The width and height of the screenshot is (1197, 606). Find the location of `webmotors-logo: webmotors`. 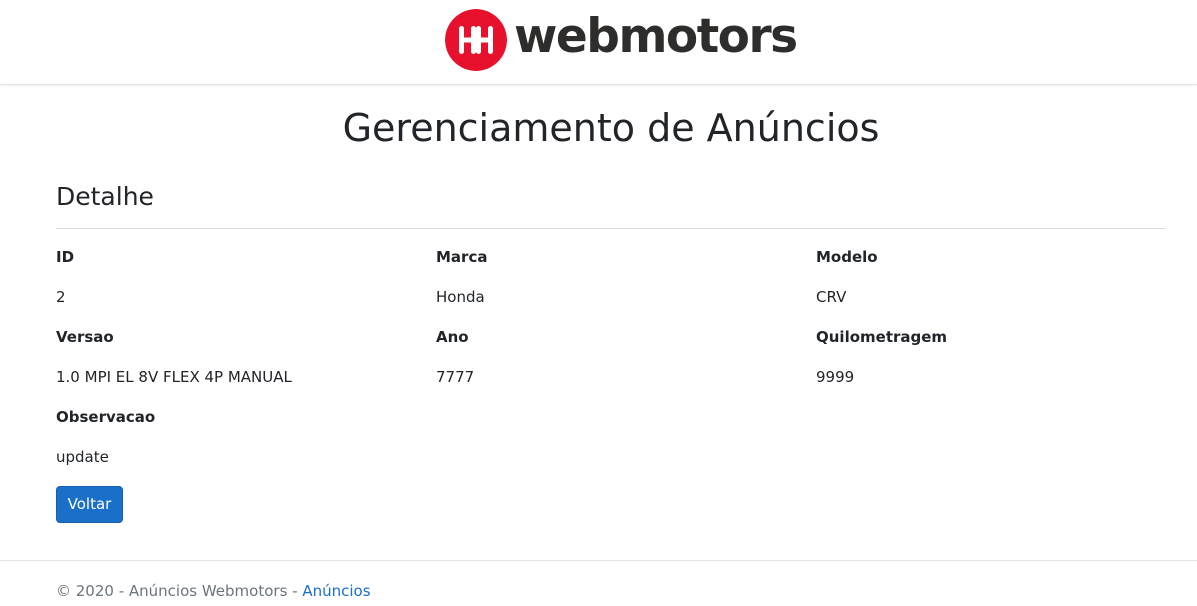

webmotors-logo: webmotors is located at coordinates (621, 40).